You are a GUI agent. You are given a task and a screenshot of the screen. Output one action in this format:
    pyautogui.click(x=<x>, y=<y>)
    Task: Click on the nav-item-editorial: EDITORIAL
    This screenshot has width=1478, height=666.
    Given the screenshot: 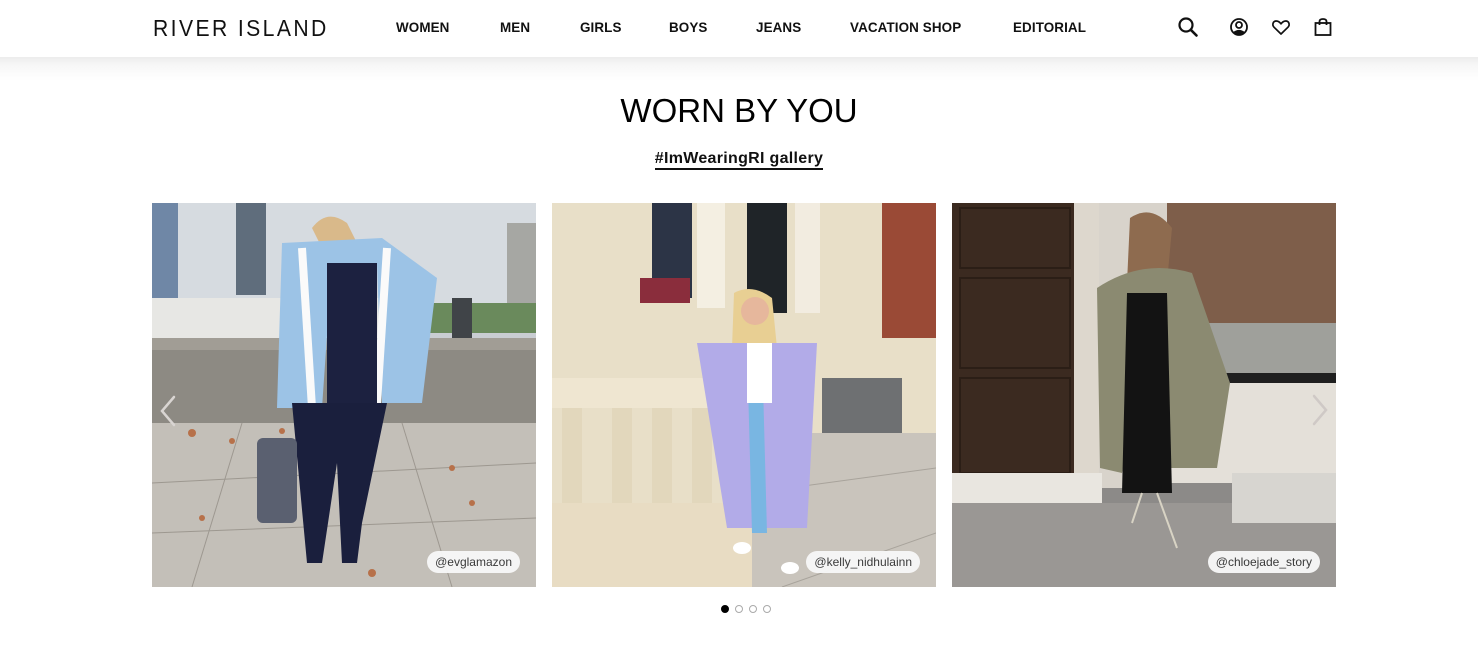 What is the action you would take?
    pyautogui.click(x=1049, y=27)
    